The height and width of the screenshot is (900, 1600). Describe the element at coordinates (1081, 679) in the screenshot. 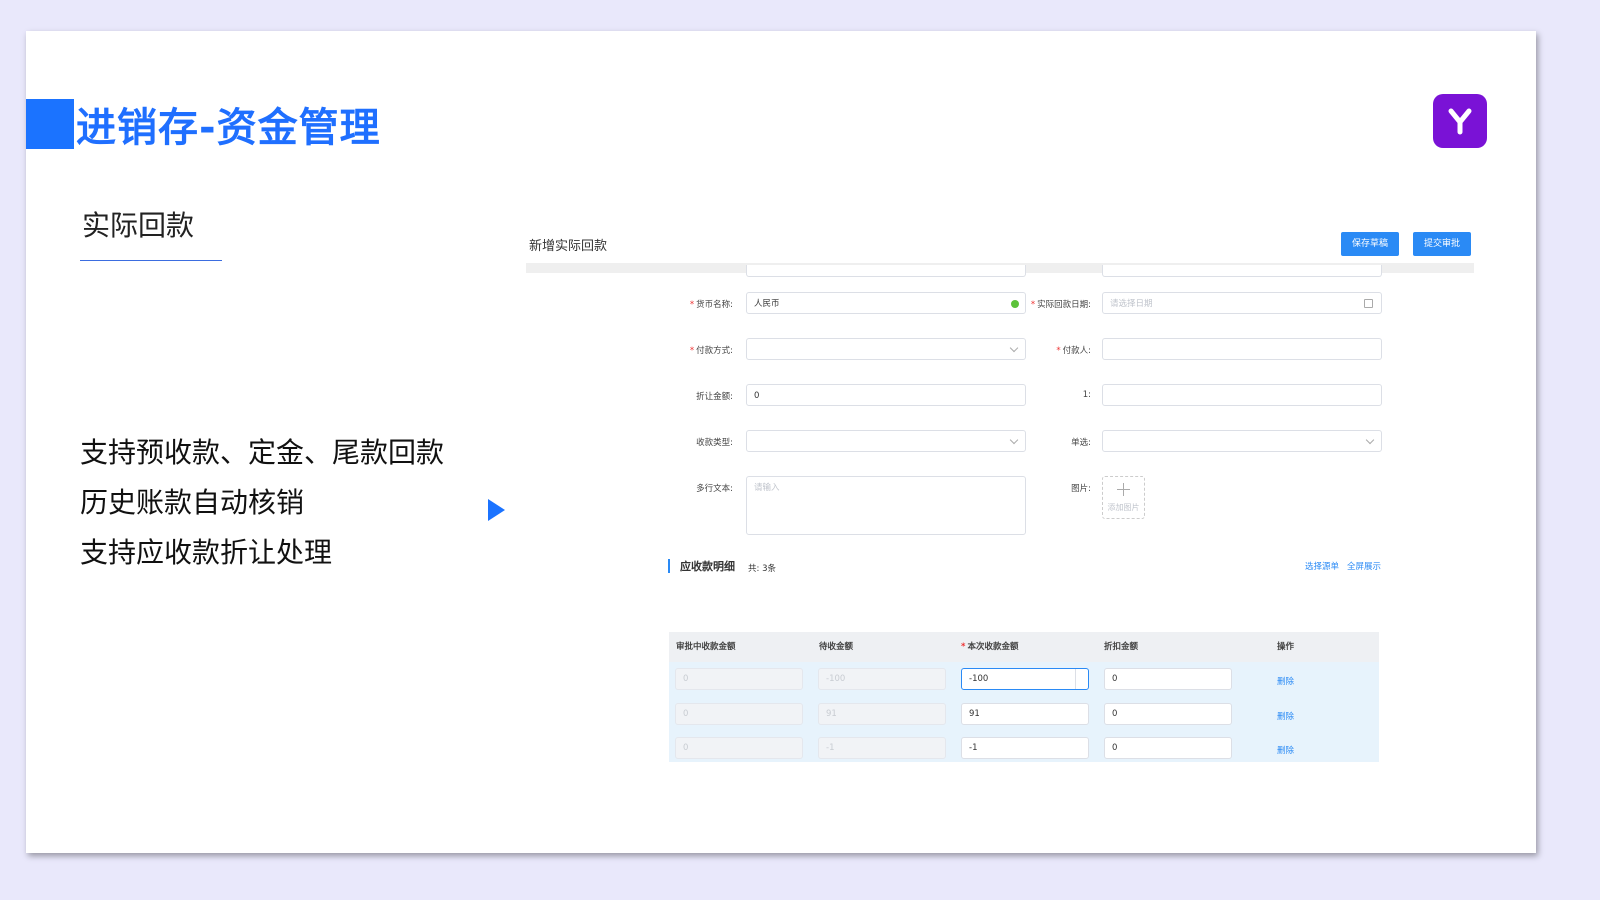

I see `stepper-icon` at that location.